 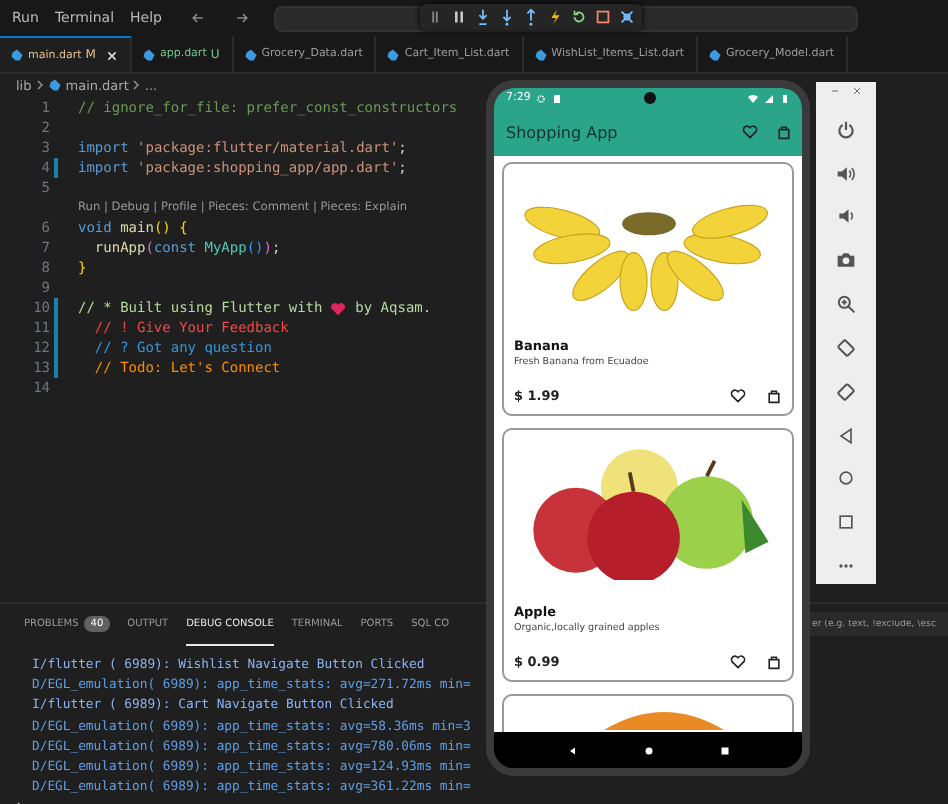 I want to click on lightning-icon, so click(x=555, y=17).